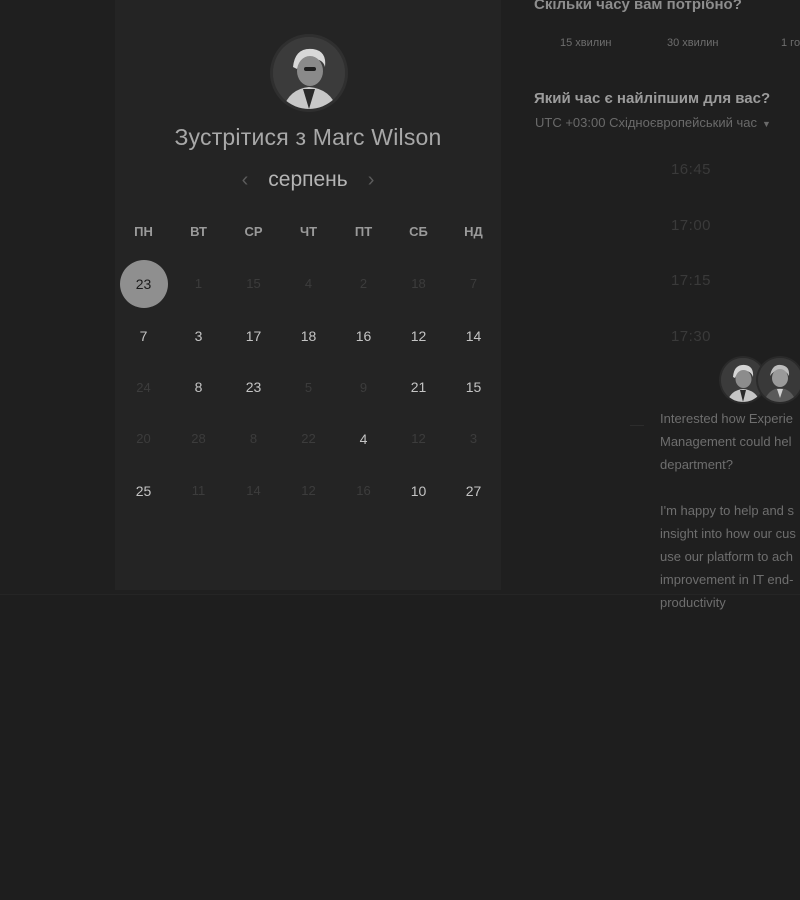 The height and width of the screenshot is (900, 800). What do you see at coordinates (143, 231) in the screenshot?
I see `weekday-label: ПН` at bounding box center [143, 231].